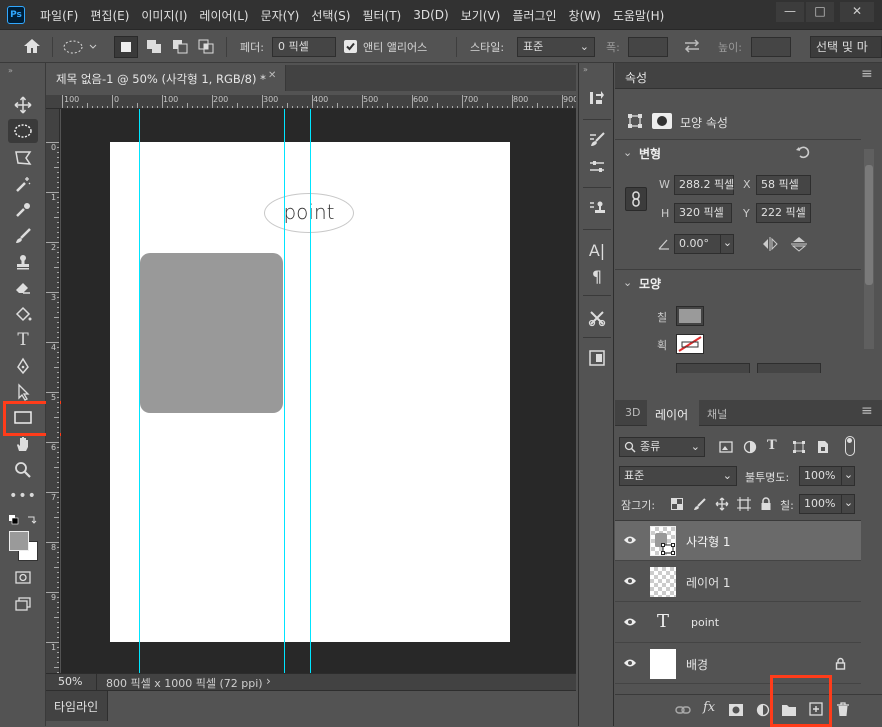 This screenshot has height=727, width=882. Describe the element at coordinates (23, 288) in the screenshot. I see `eraser-tool-icon` at that location.